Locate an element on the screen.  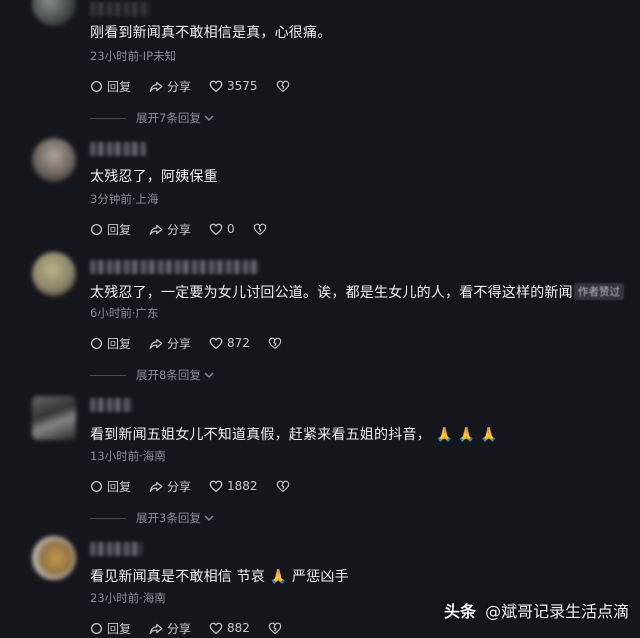
like-count: 882 is located at coordinates (238, 628).